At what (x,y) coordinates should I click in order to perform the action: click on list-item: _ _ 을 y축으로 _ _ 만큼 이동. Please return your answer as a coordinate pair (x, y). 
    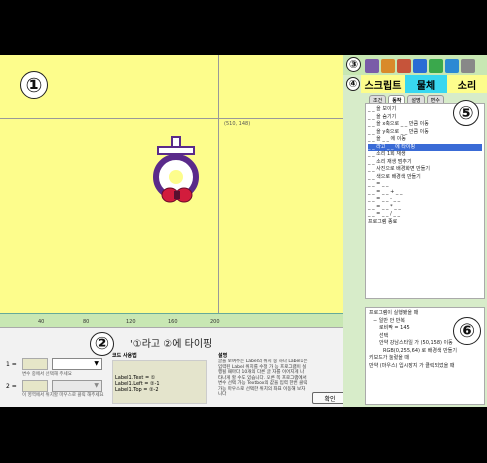
    Looking at the image, I should click on (425, 133).